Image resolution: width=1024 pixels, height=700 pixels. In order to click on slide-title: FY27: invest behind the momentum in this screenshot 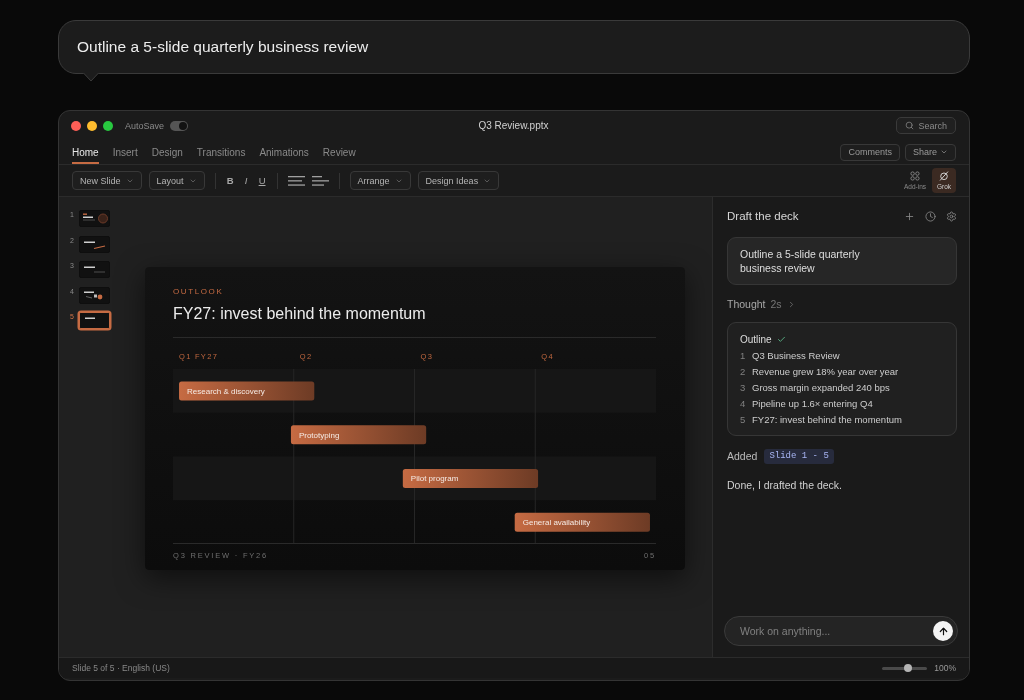, I will do `click(299, 314)`.